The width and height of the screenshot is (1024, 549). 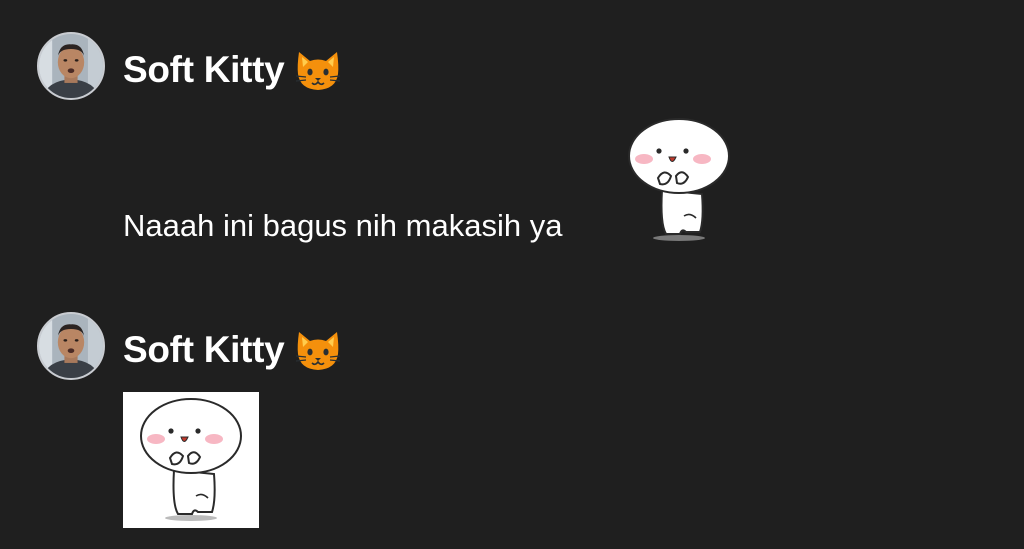 I want to click on sticker-message, so click(x=191, y=460).